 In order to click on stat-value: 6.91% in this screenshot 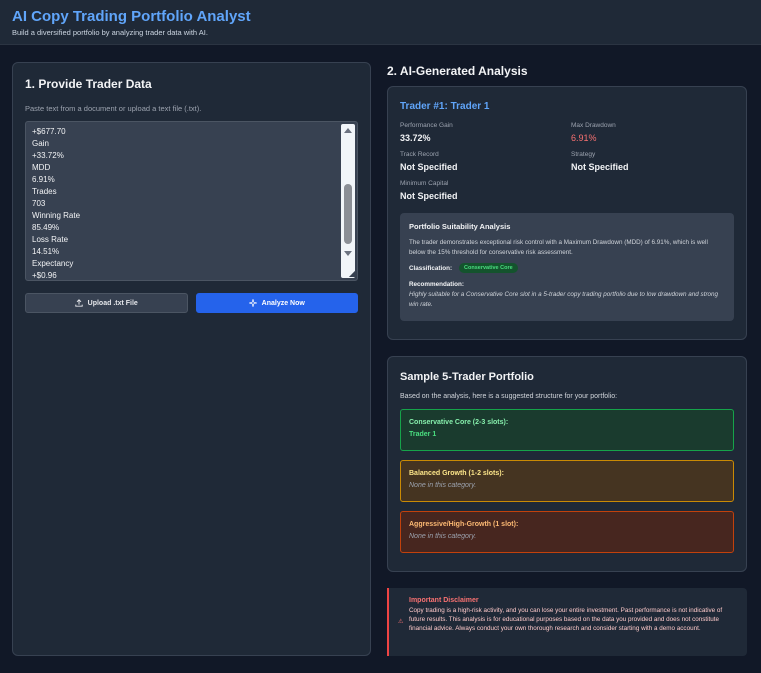, I will do `click(584, 138)`.